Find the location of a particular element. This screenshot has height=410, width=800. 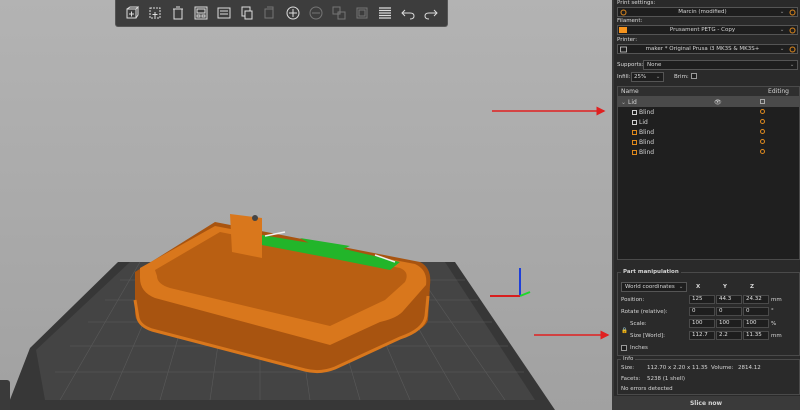

inches-label: Inches is located at coordinates (639, 348).